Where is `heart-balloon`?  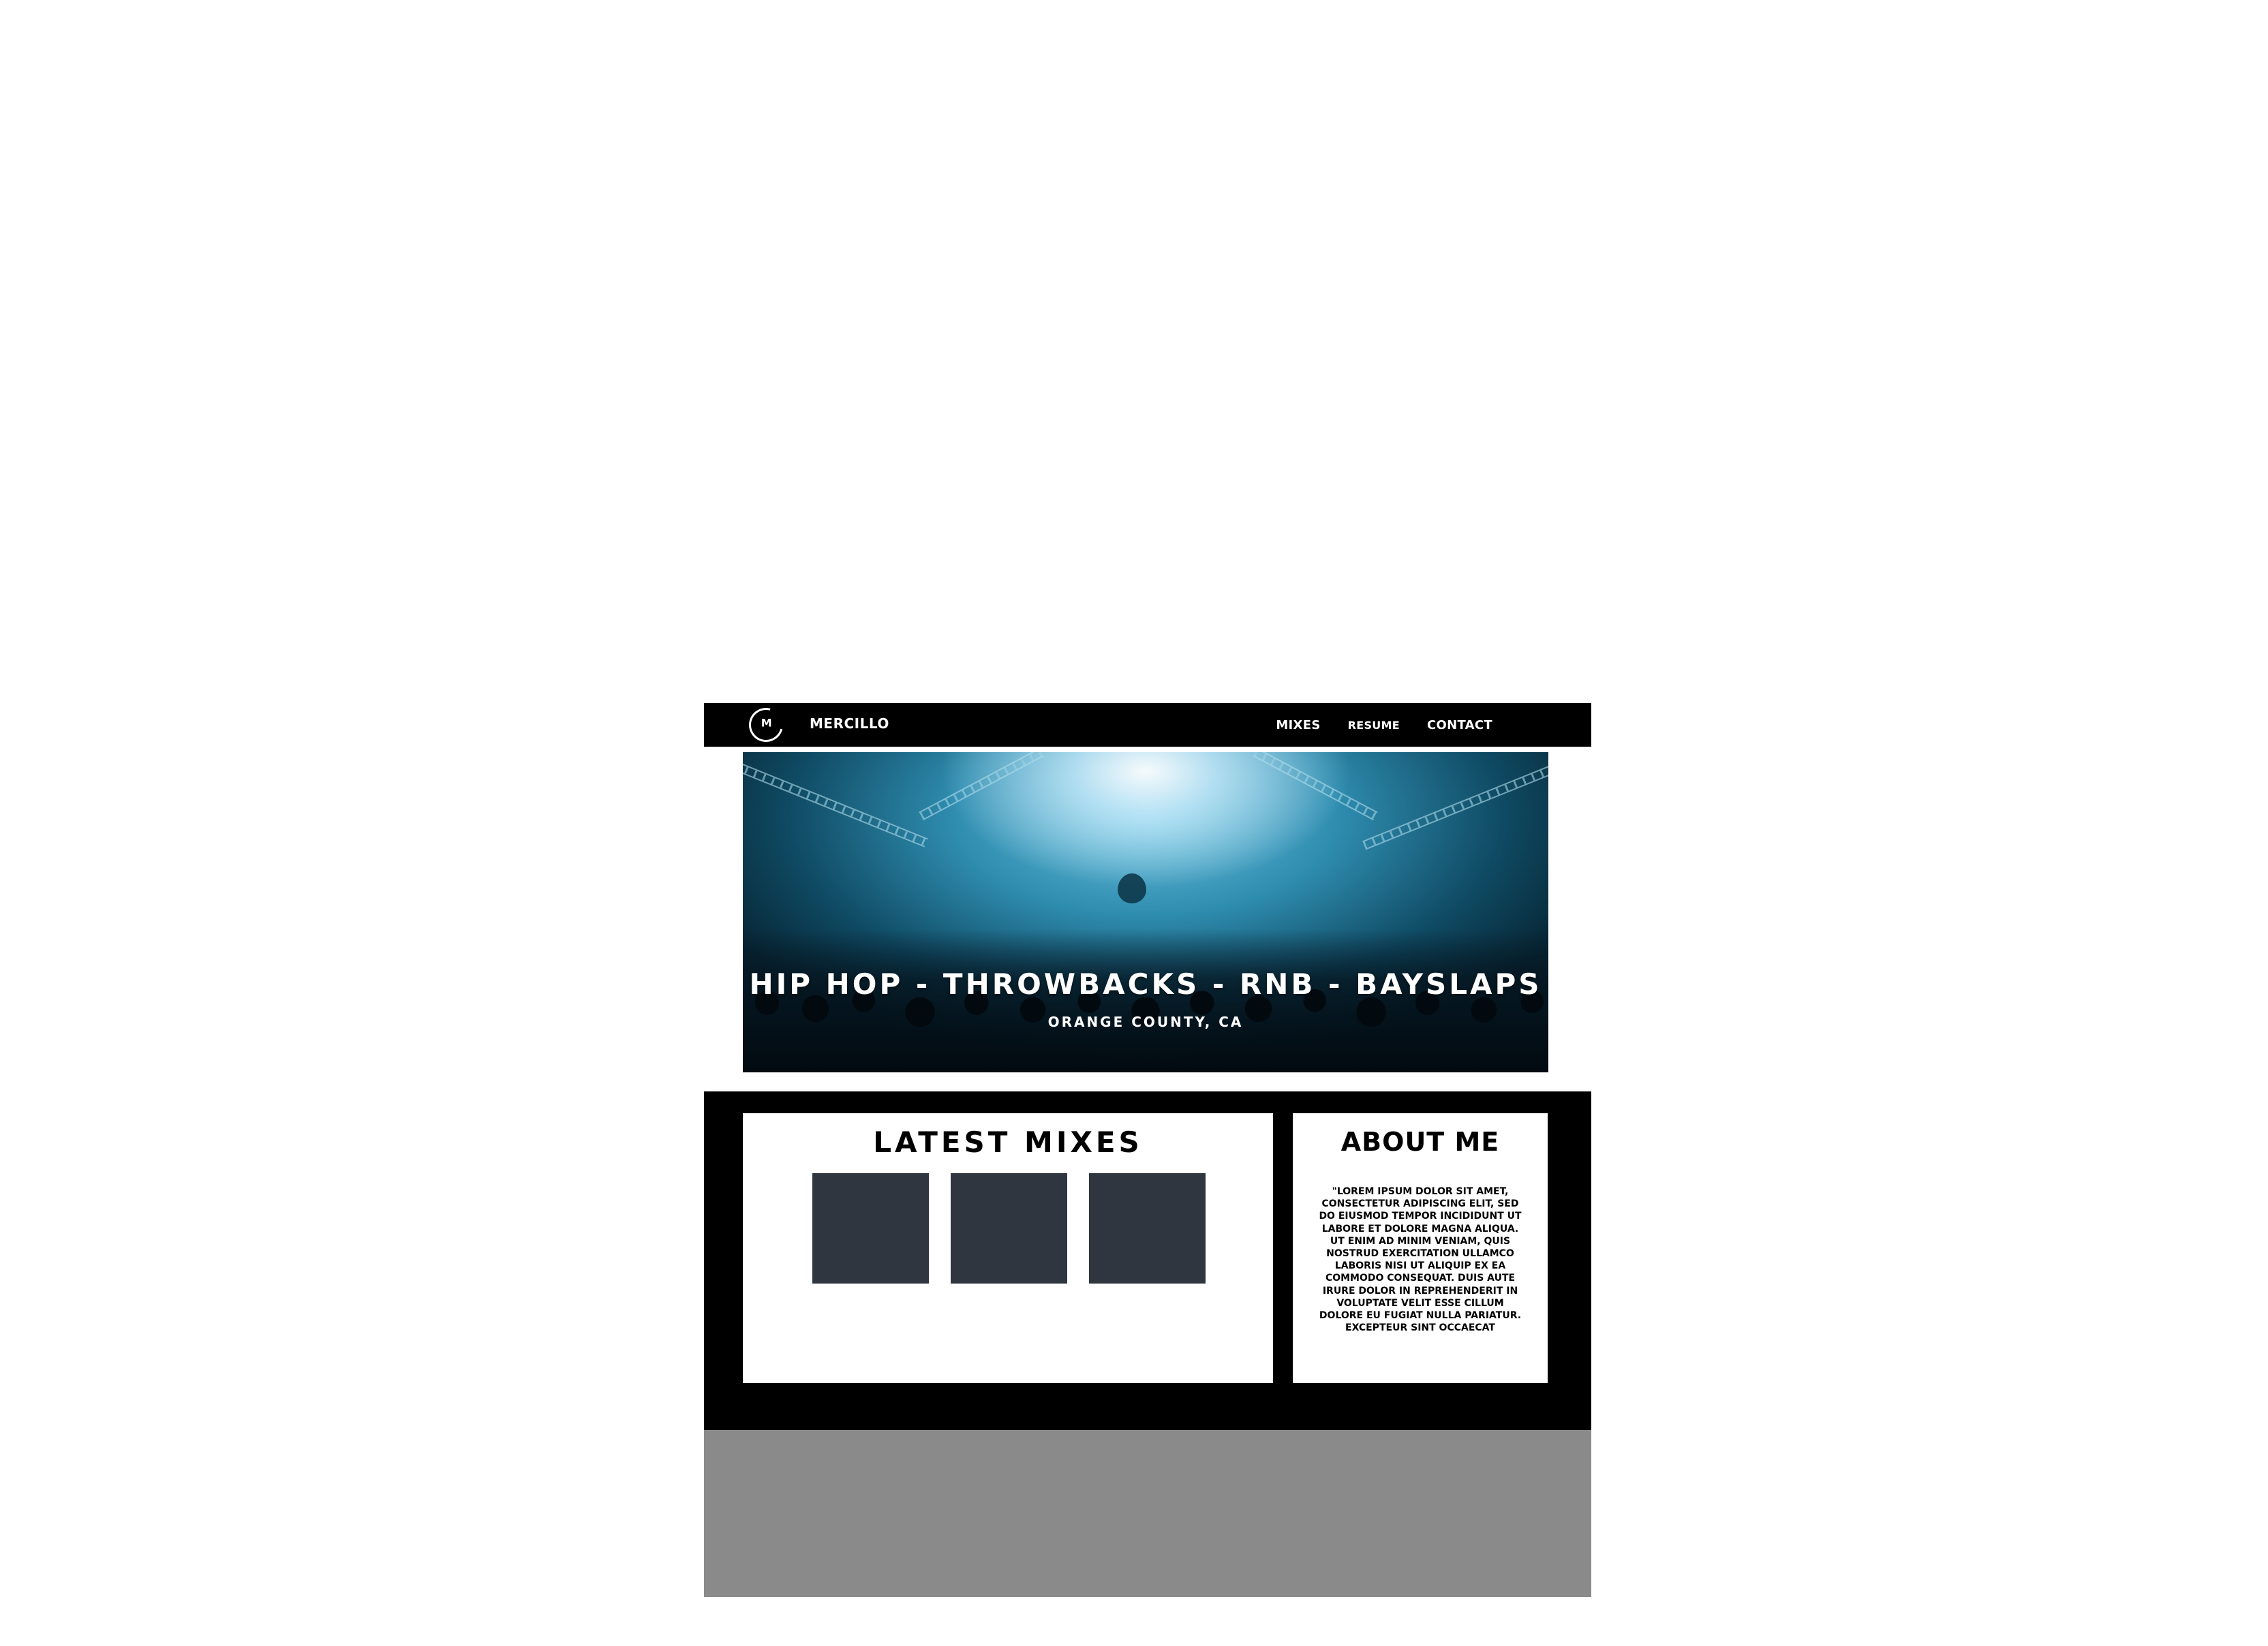 heart-balloon is located at coordinates (1132, 888).